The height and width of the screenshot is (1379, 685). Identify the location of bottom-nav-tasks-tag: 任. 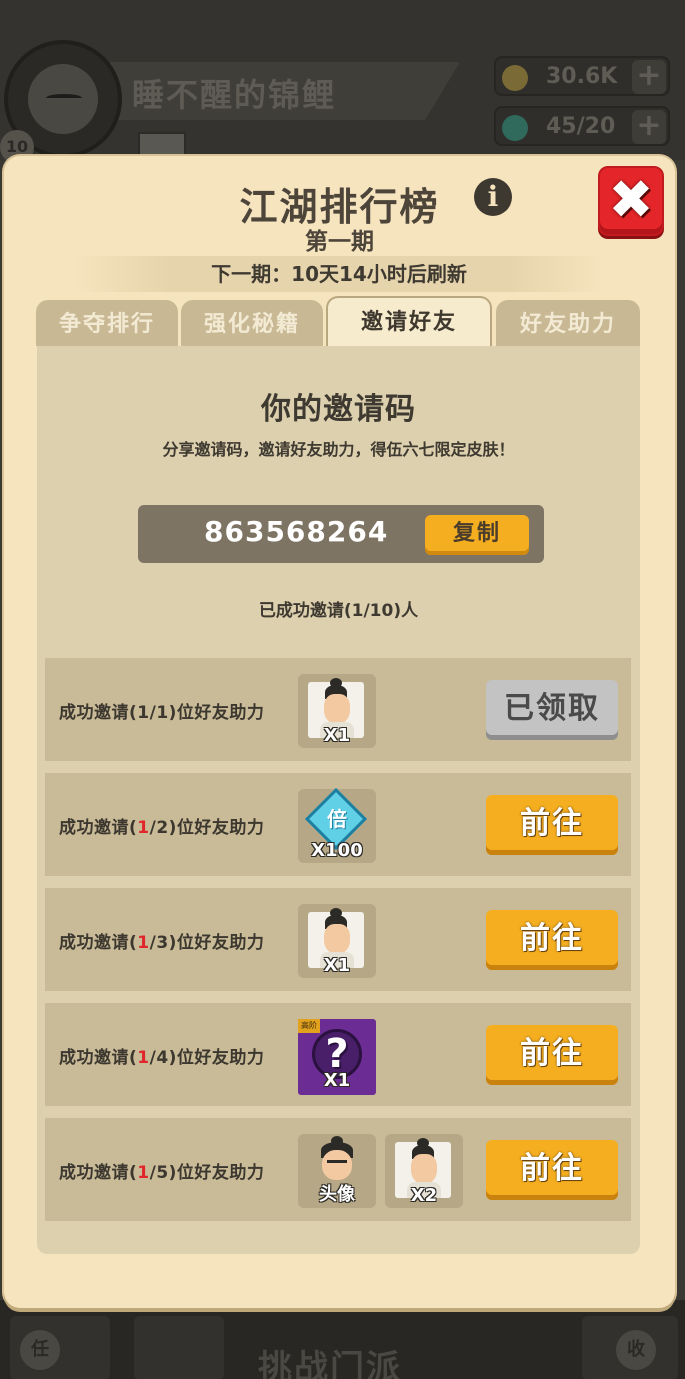
(40, 1350).